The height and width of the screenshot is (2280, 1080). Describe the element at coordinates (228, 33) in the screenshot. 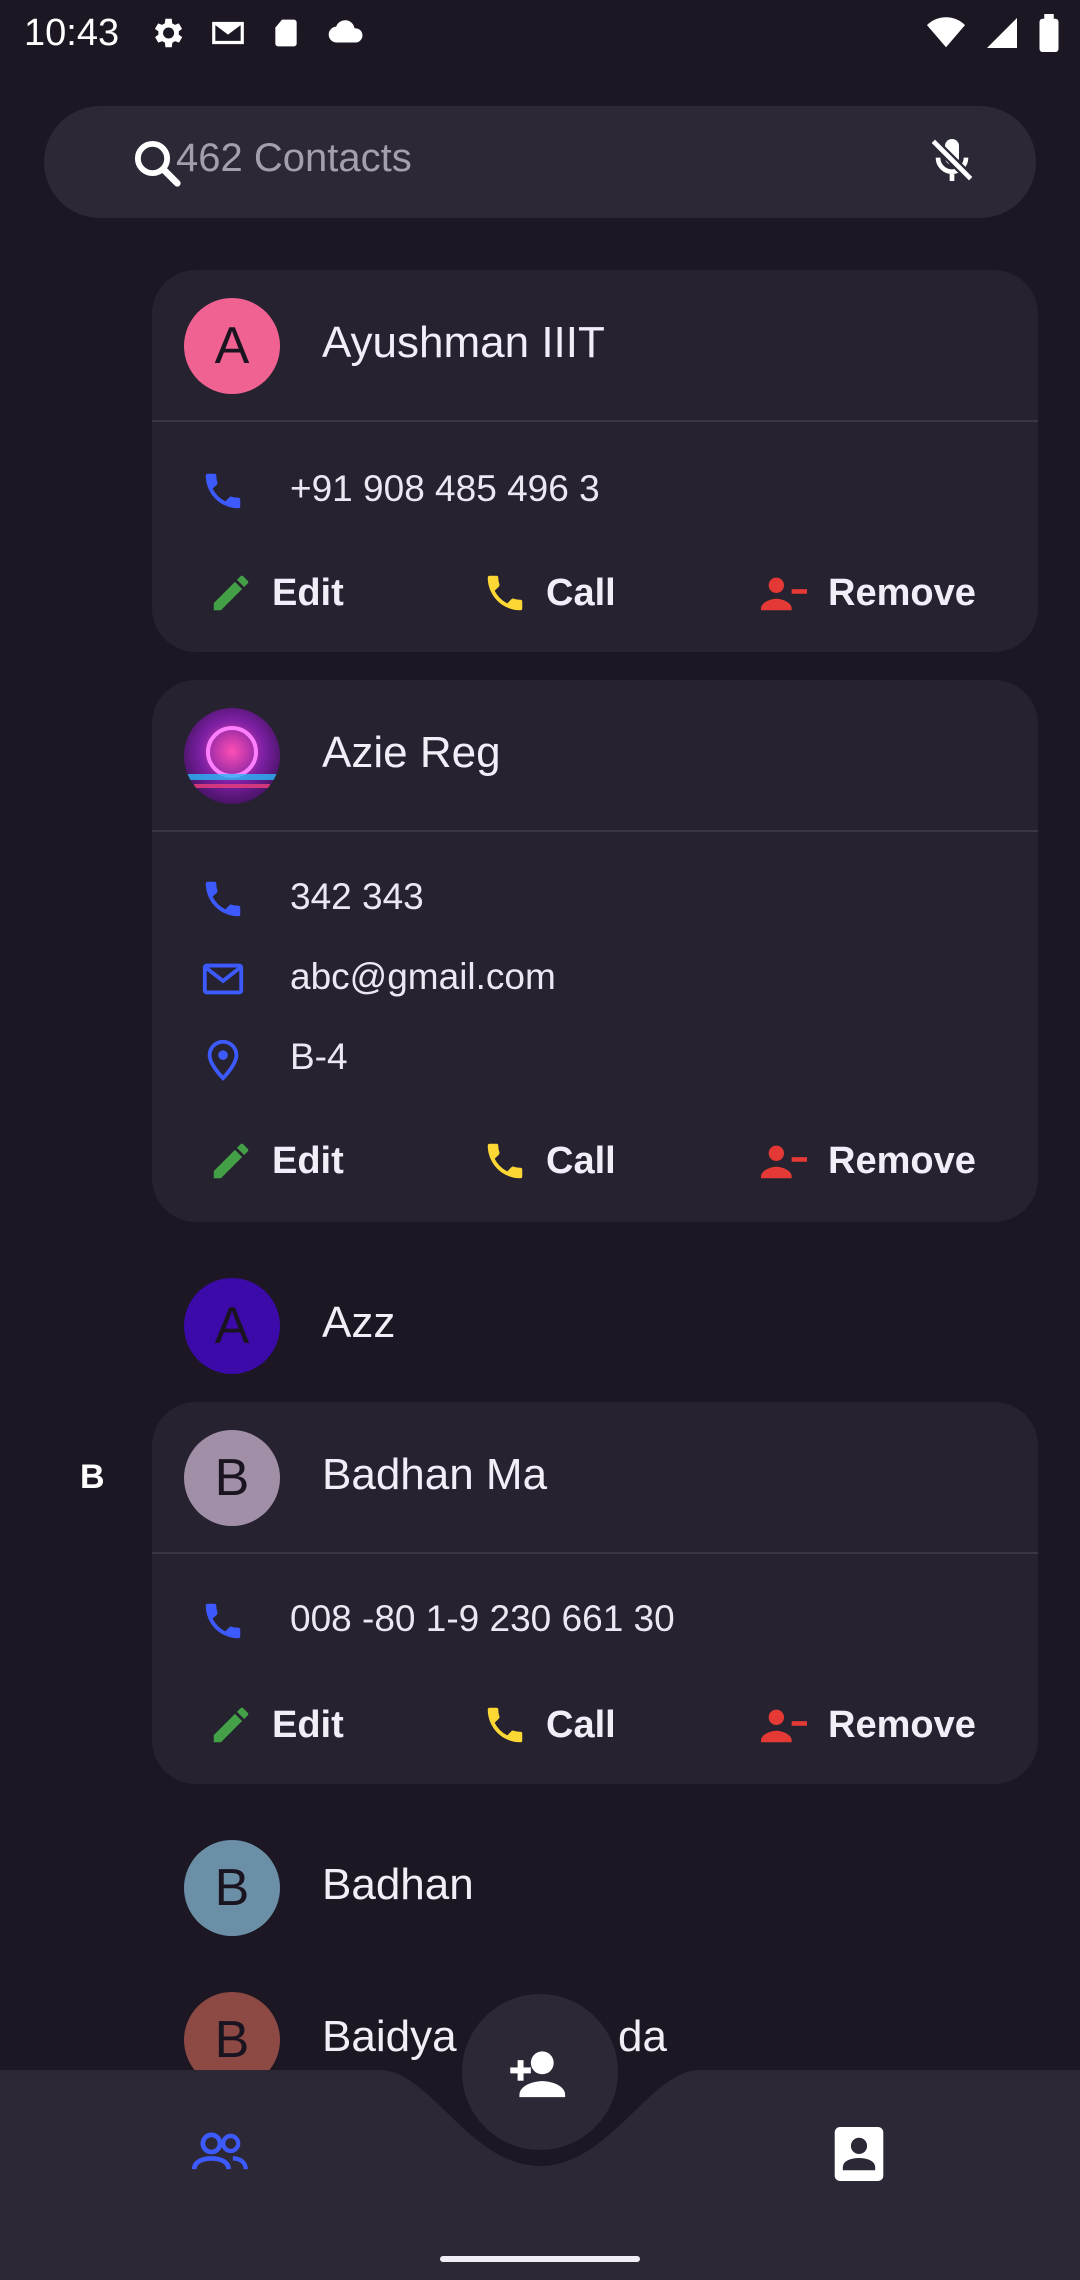

I see `gmail-icon` at that location.